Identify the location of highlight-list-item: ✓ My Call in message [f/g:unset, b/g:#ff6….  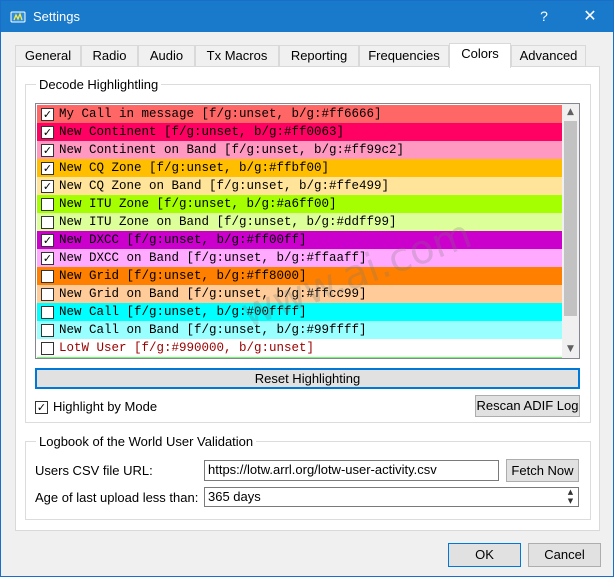
(300, 114).